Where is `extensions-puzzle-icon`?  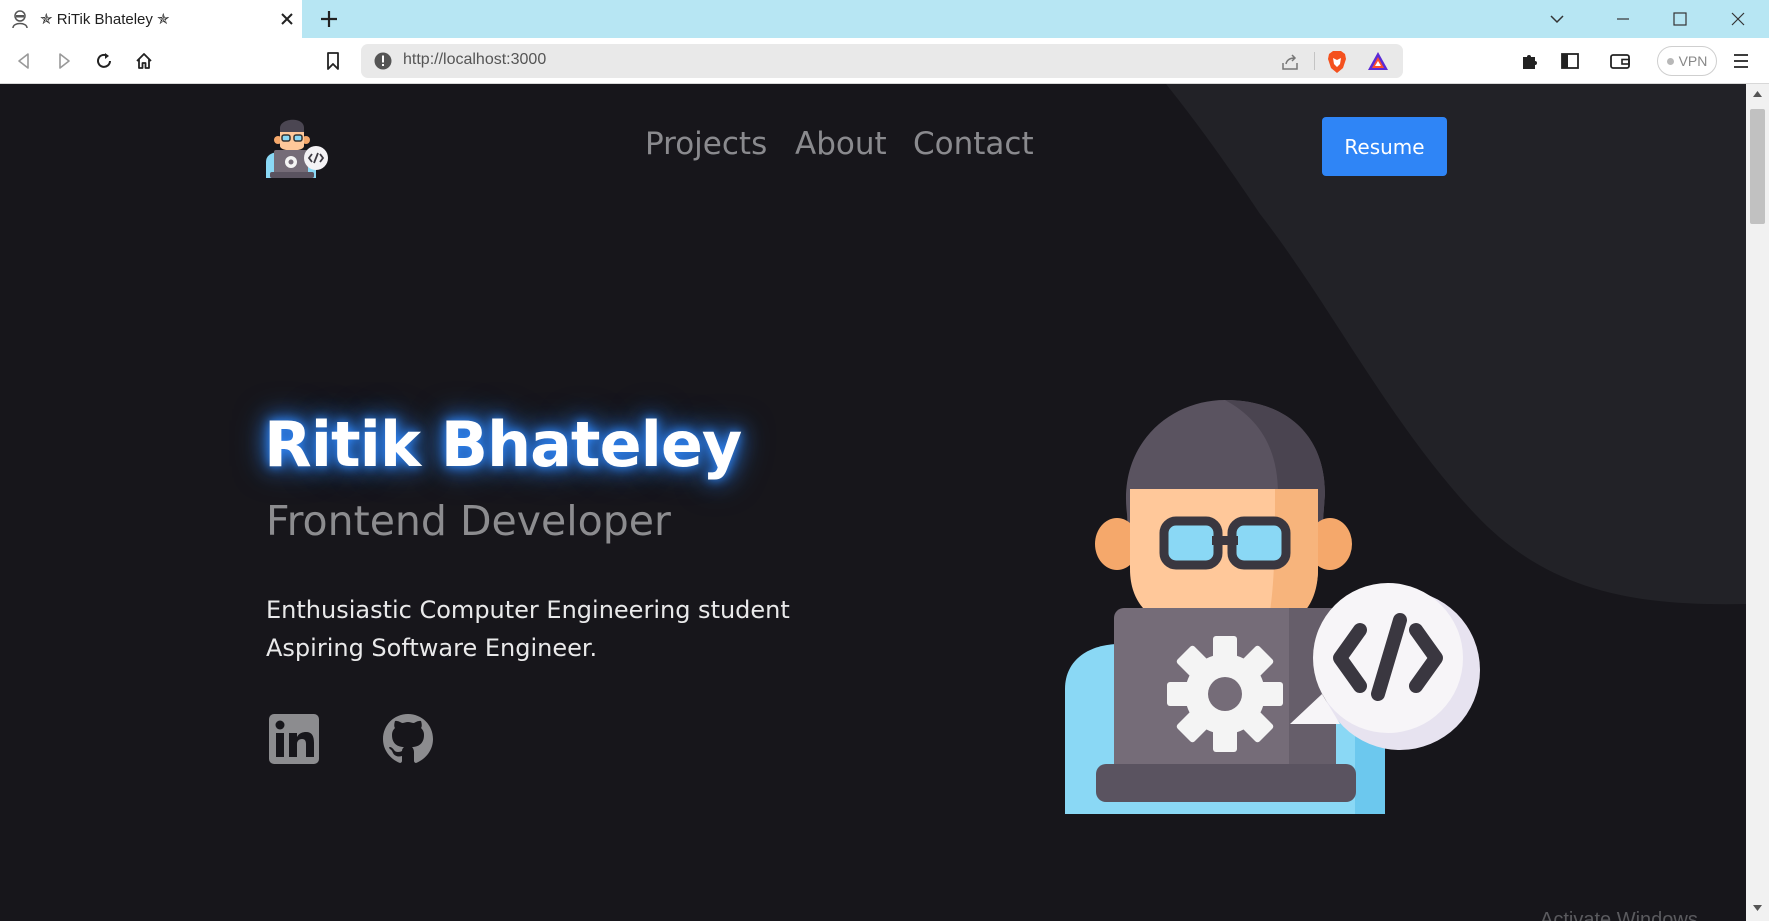 extensions-puzzle-icon is located at coordinates (1530, 61).